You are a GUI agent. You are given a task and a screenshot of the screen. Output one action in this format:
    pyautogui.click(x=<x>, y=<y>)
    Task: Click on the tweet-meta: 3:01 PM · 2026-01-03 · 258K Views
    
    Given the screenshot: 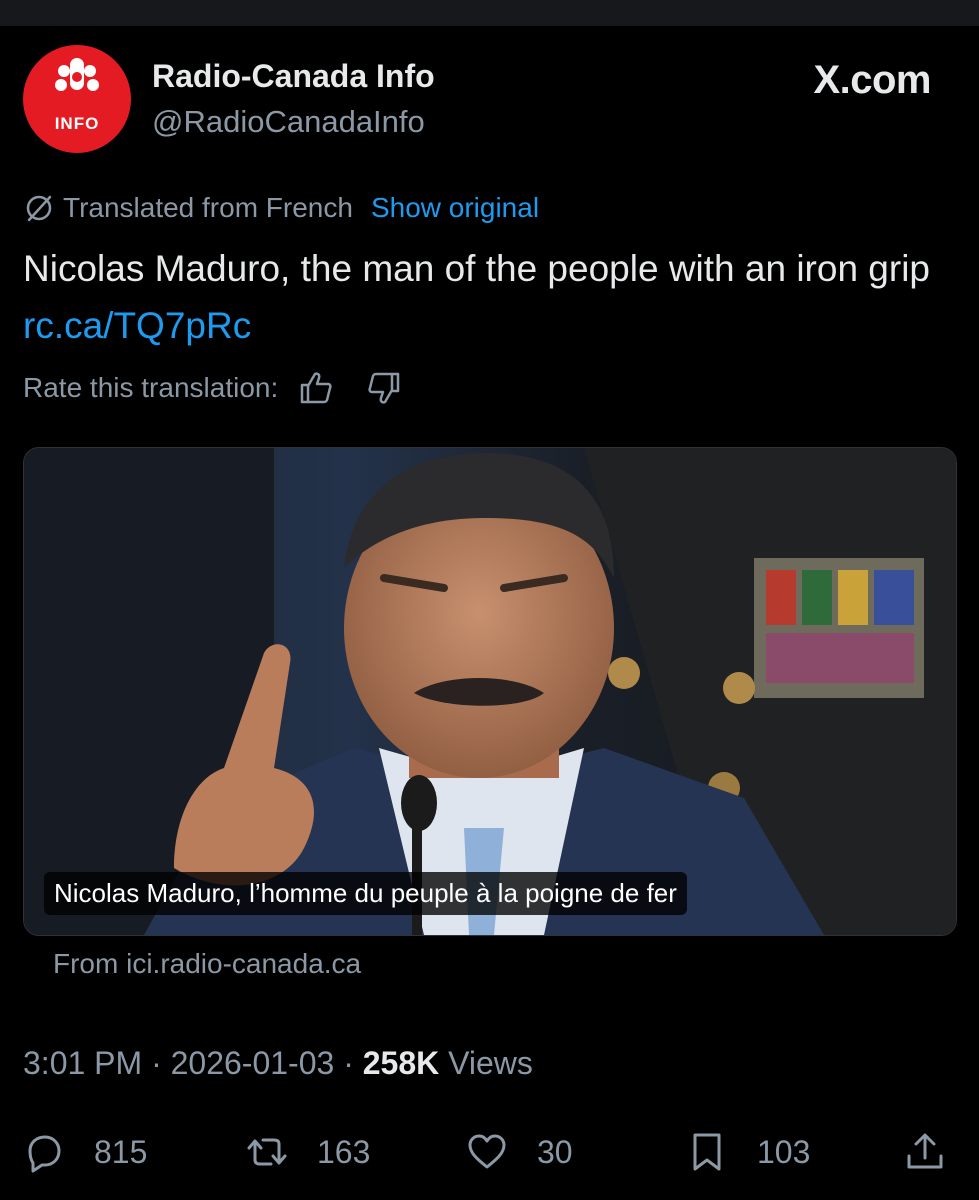 What is the action you would take?
    pyautogui.click(x=278, y=1063)
    